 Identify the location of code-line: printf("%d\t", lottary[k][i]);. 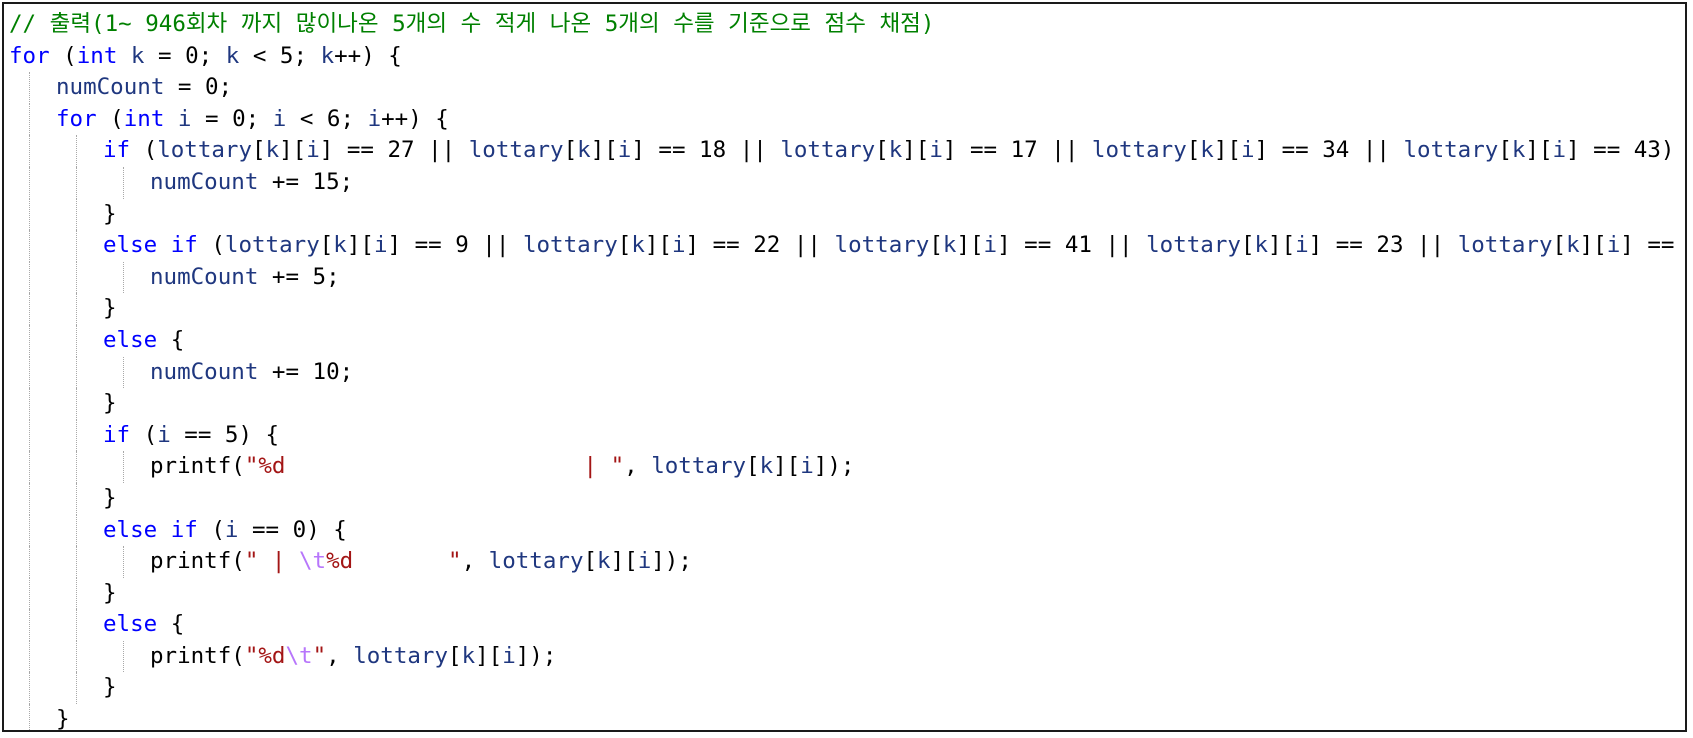
(847, 656).